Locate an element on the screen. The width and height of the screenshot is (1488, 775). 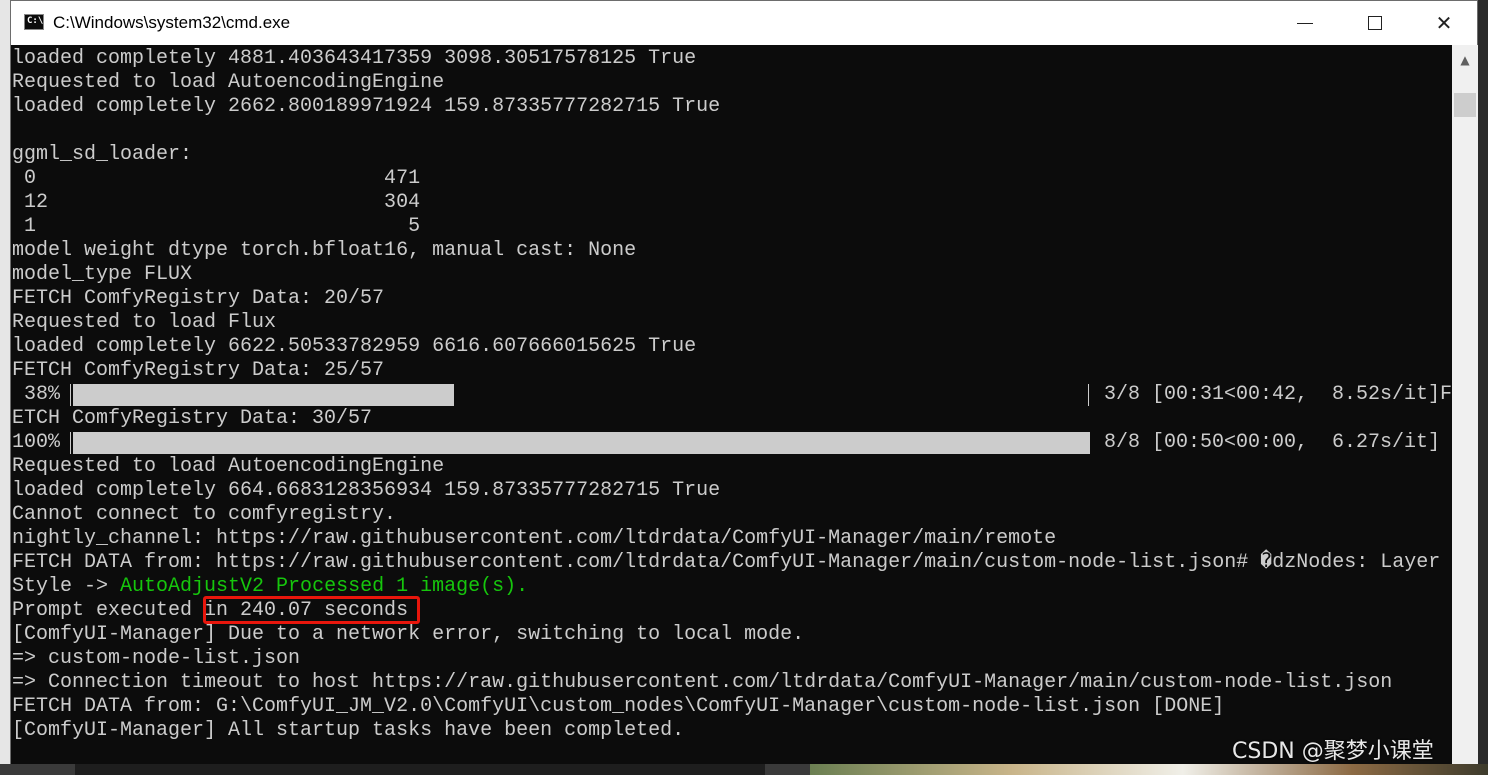
desktop-wallpaper-photo is located at coordinates (1149, 769).